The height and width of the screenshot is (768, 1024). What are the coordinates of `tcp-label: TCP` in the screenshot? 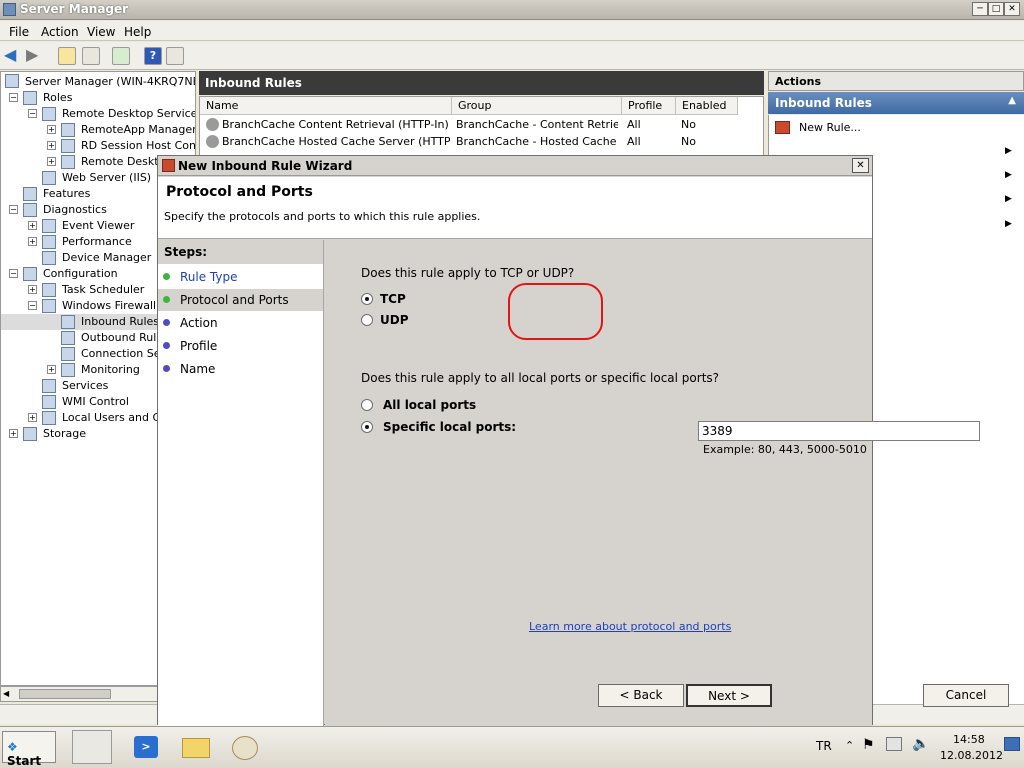 It's located at (393, 299).